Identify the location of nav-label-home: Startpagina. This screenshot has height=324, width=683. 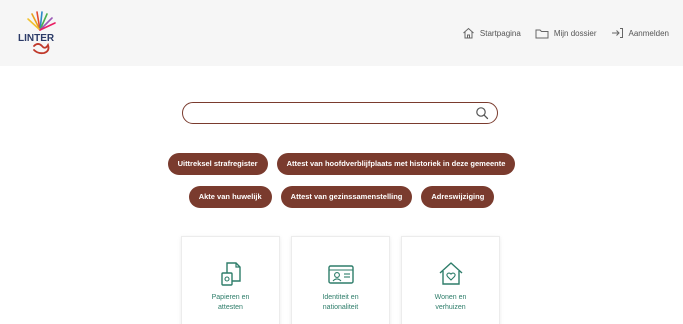
(500, 33).